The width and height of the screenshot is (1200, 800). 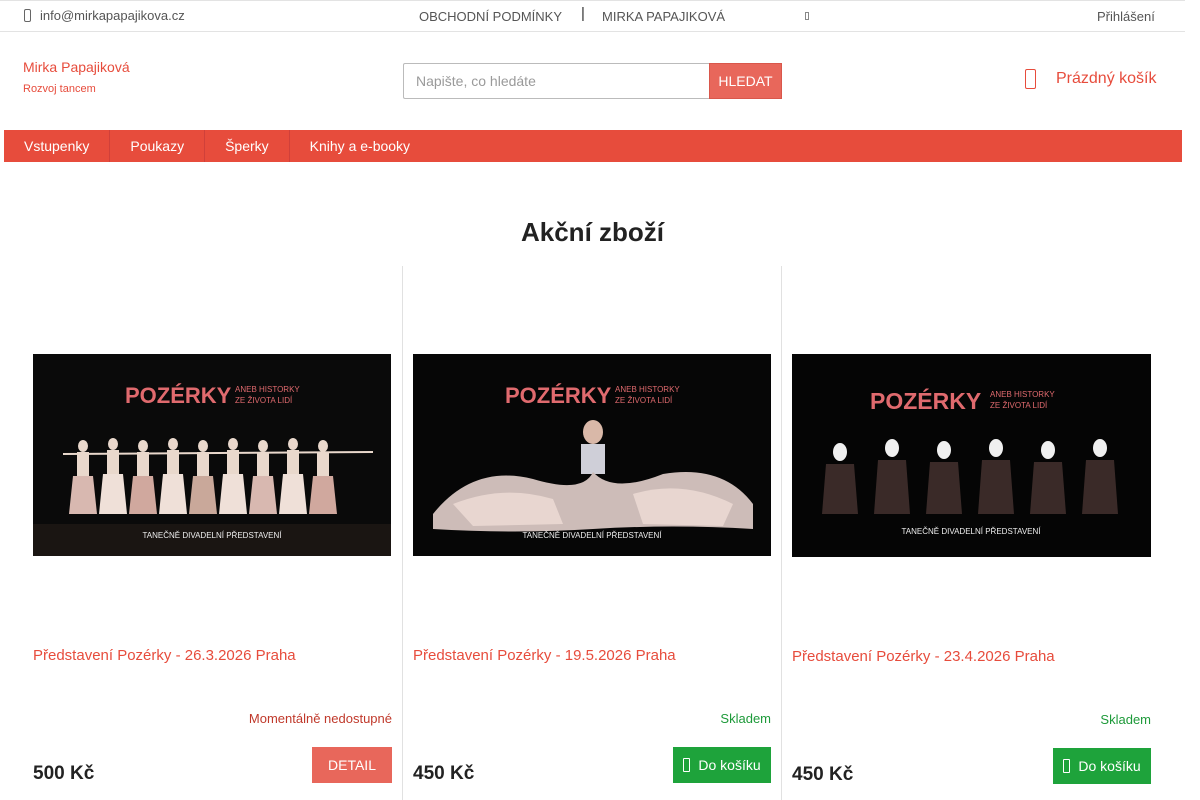 I want to click on product-name: Představení Pozérky - 23.4.2026 Praha, so click(x=923, y=656).